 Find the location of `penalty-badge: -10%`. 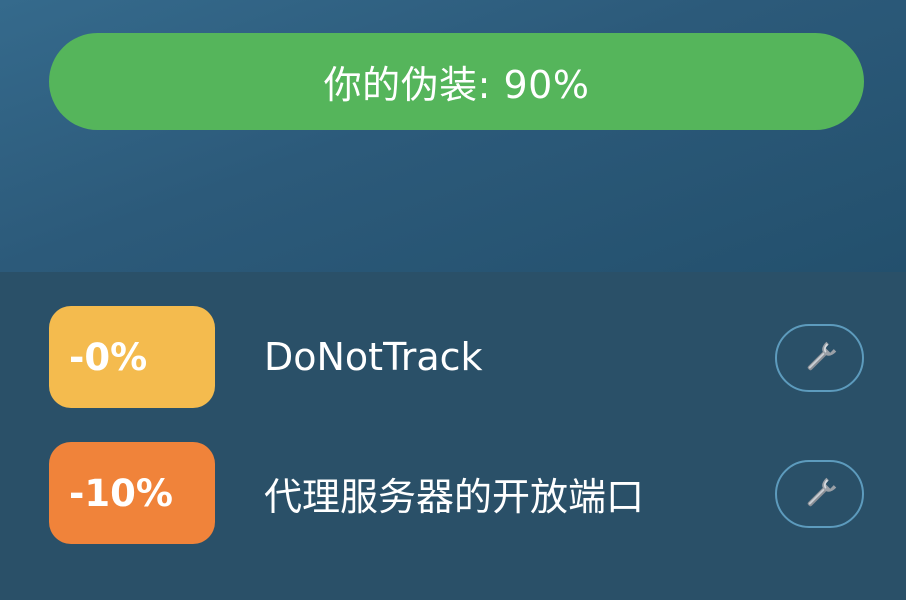

penalty-badge: -10% is located at coordinates (132, 493).